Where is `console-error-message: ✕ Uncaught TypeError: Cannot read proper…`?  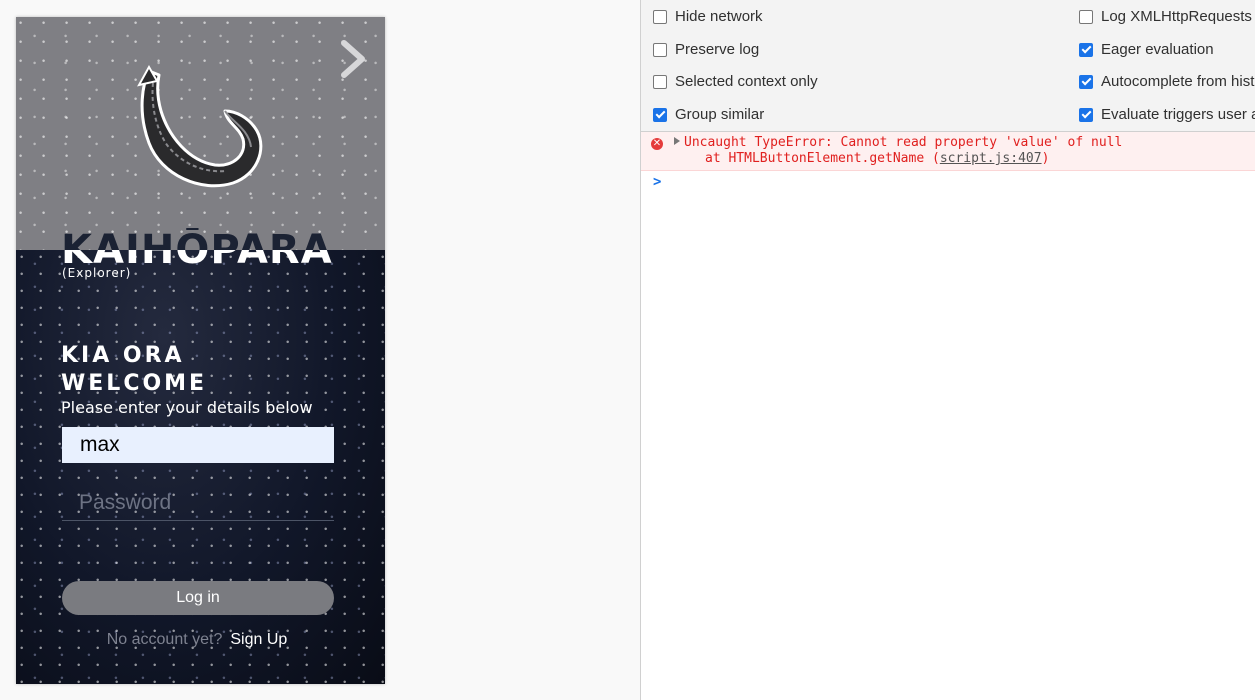 console-error-message: ✕ Uncaught TypeError: Cannot read proper… is located at coordinates (948, 151).